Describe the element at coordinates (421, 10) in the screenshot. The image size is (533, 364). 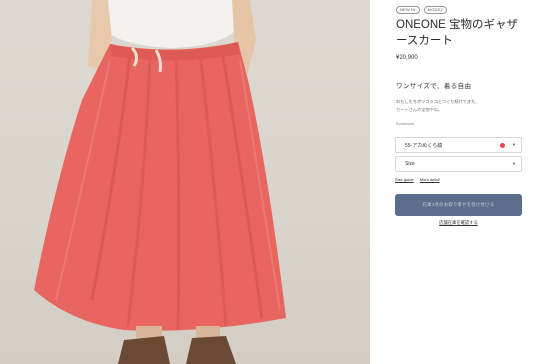
I see `product-tags: NEW IN MODE2` at that location.